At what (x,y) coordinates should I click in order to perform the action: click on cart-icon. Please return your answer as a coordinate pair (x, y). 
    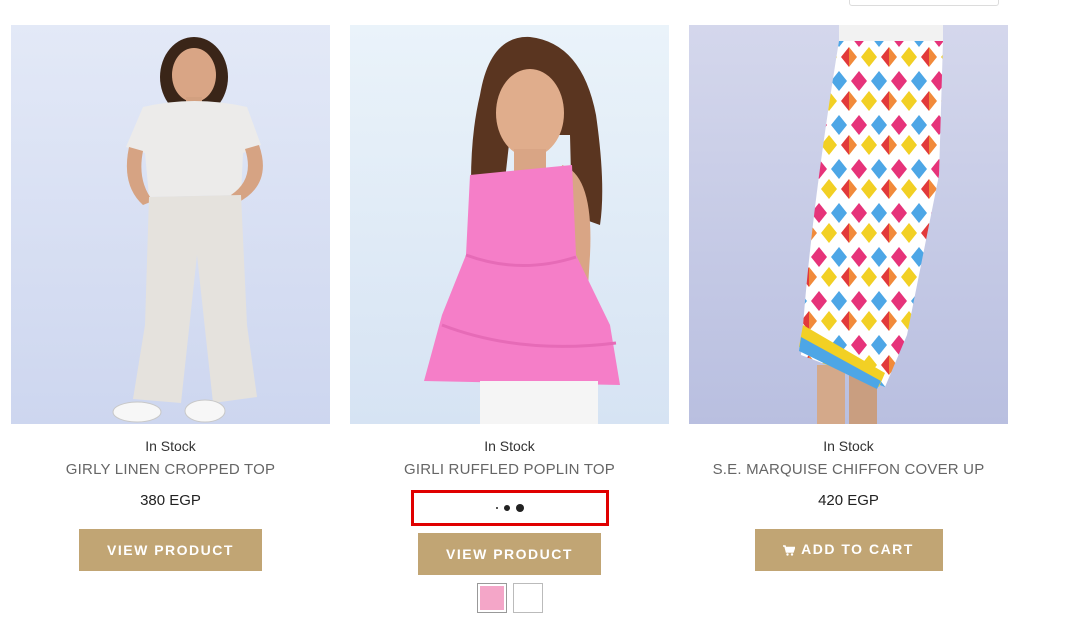
    Looking at the image, I should click on (789, 551).